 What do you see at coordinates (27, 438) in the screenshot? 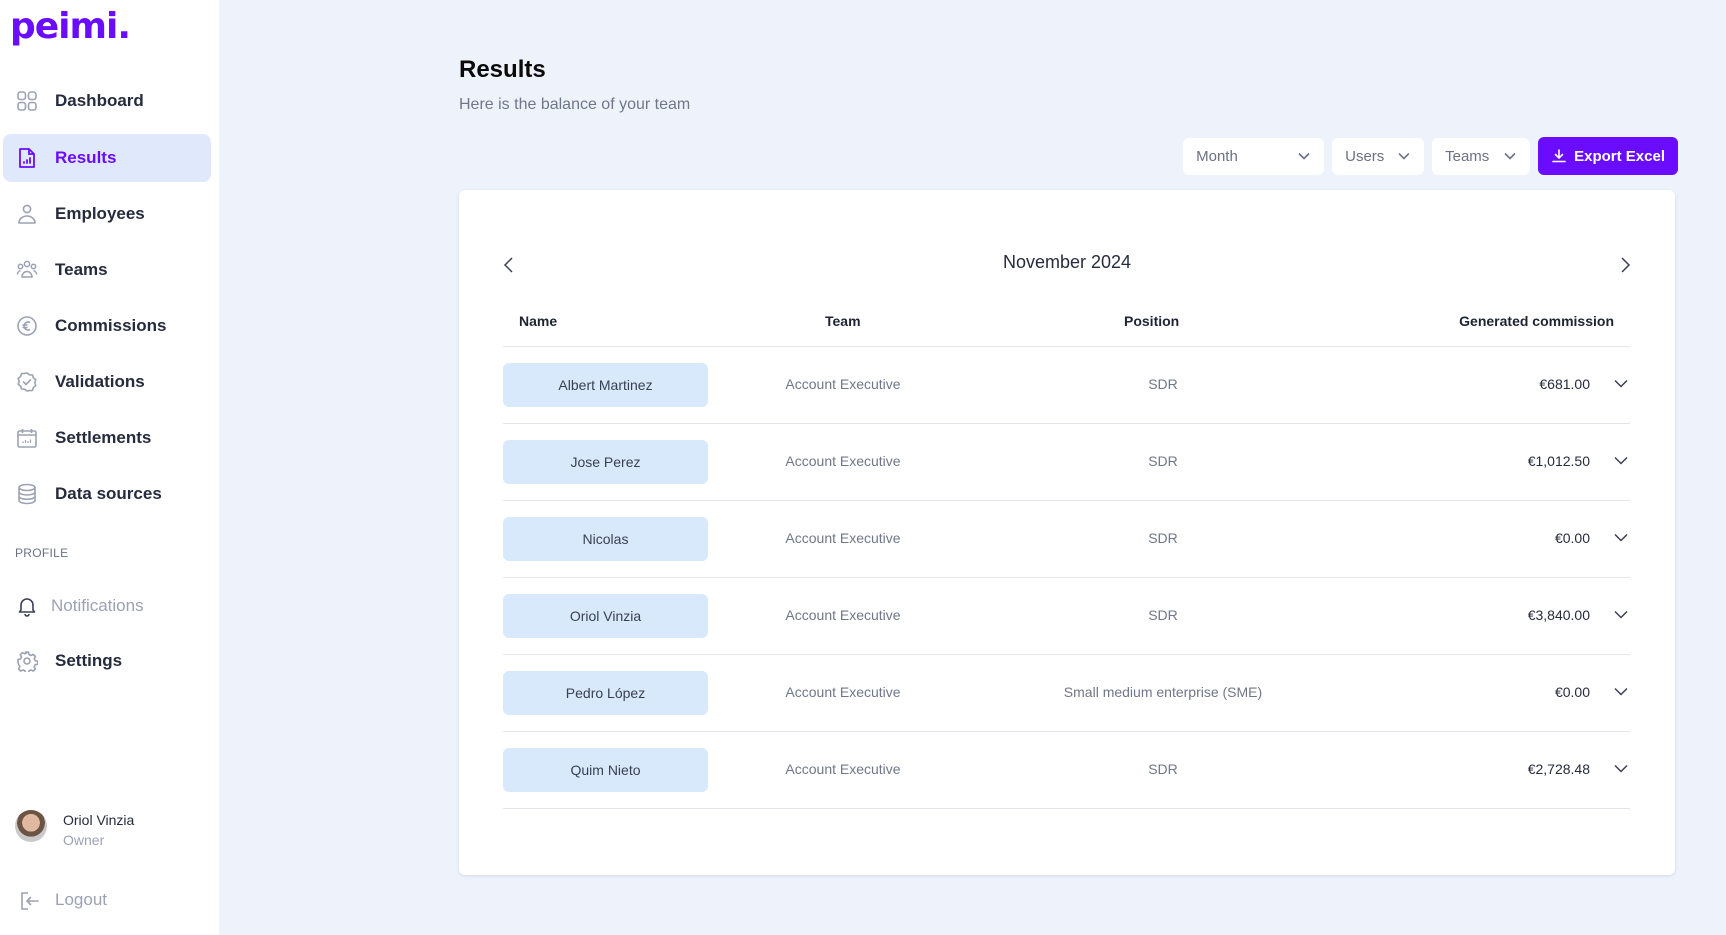
I see `calendar-icon` at bounding box center [27, 438].